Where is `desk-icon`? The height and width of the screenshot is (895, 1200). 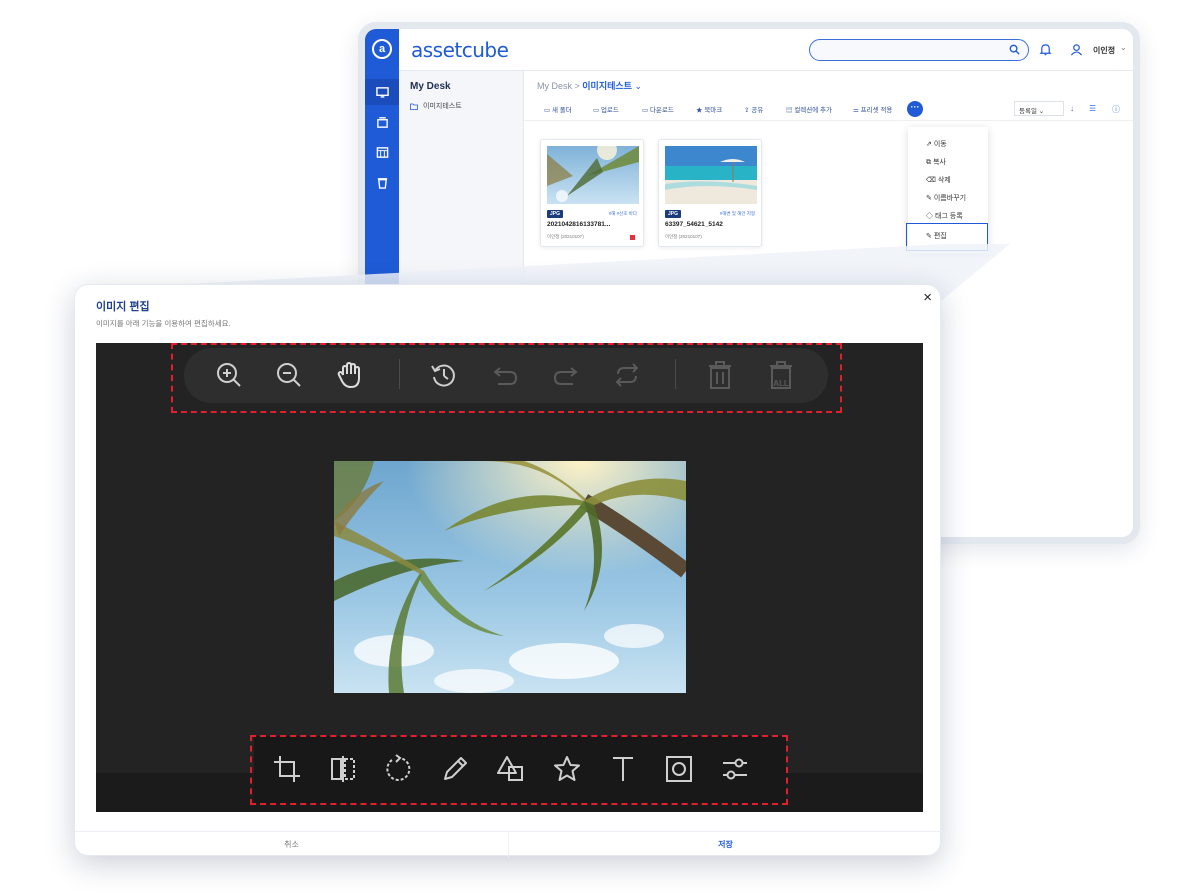
desk-icon is located at coordinates (382, 92).